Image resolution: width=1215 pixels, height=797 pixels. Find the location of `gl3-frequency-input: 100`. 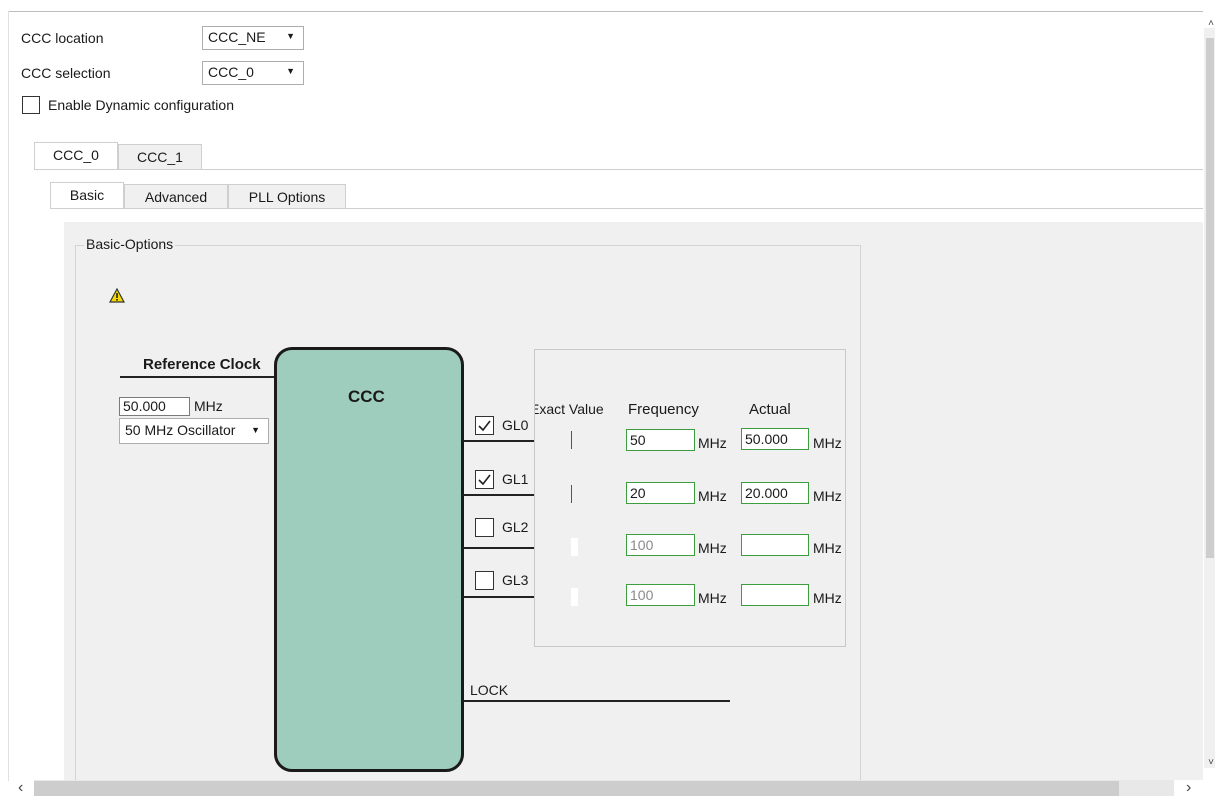

gl3-frequency-input: 100 is located at coordinates (660, 595).